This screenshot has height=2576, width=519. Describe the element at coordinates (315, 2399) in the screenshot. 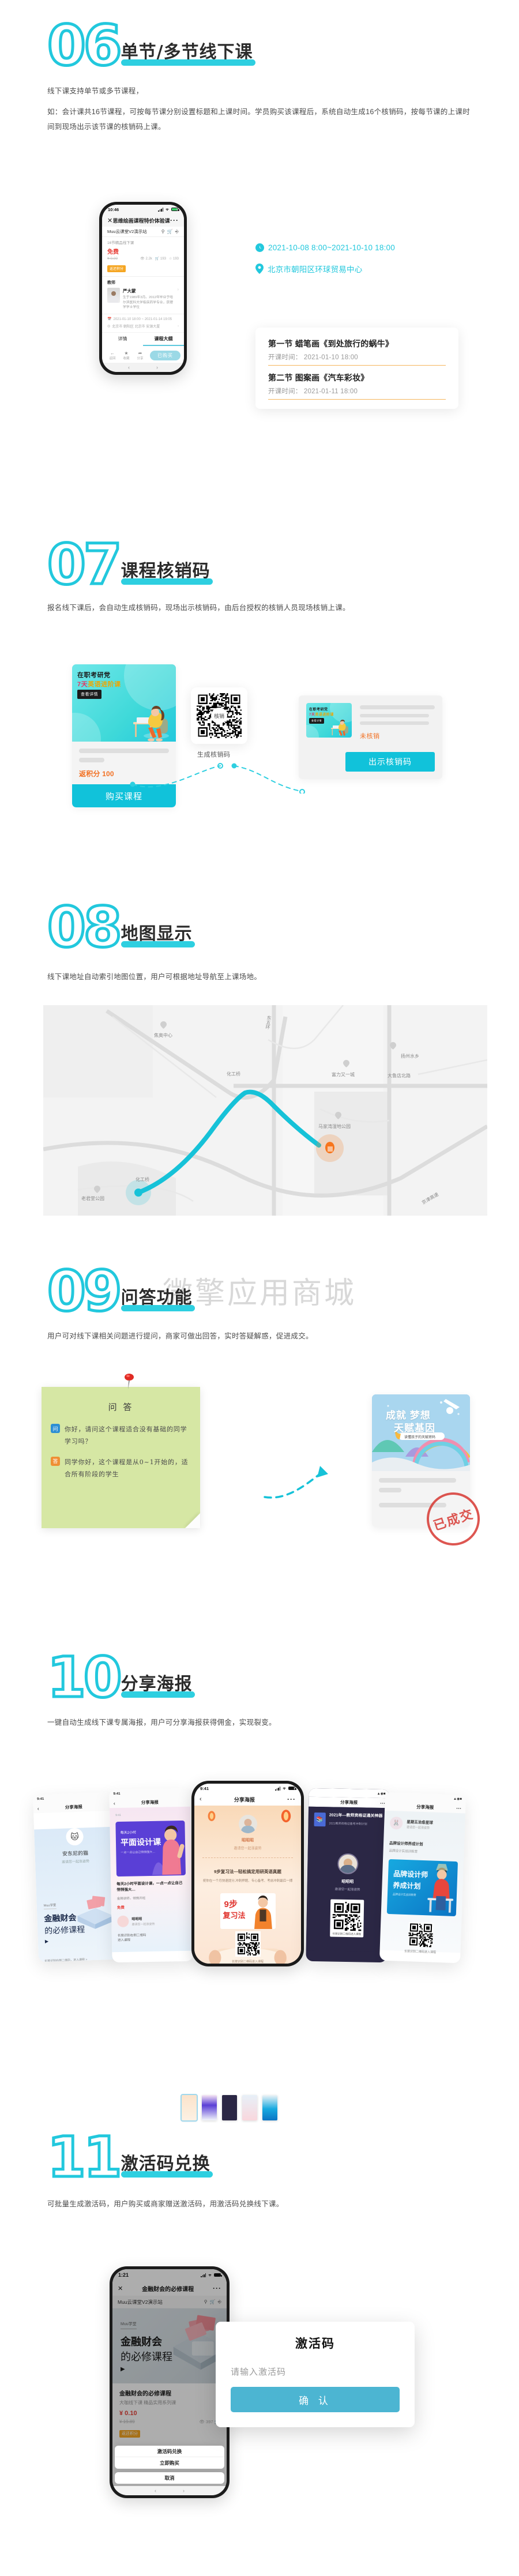

I see `confirm-button: 确 认` at that location.